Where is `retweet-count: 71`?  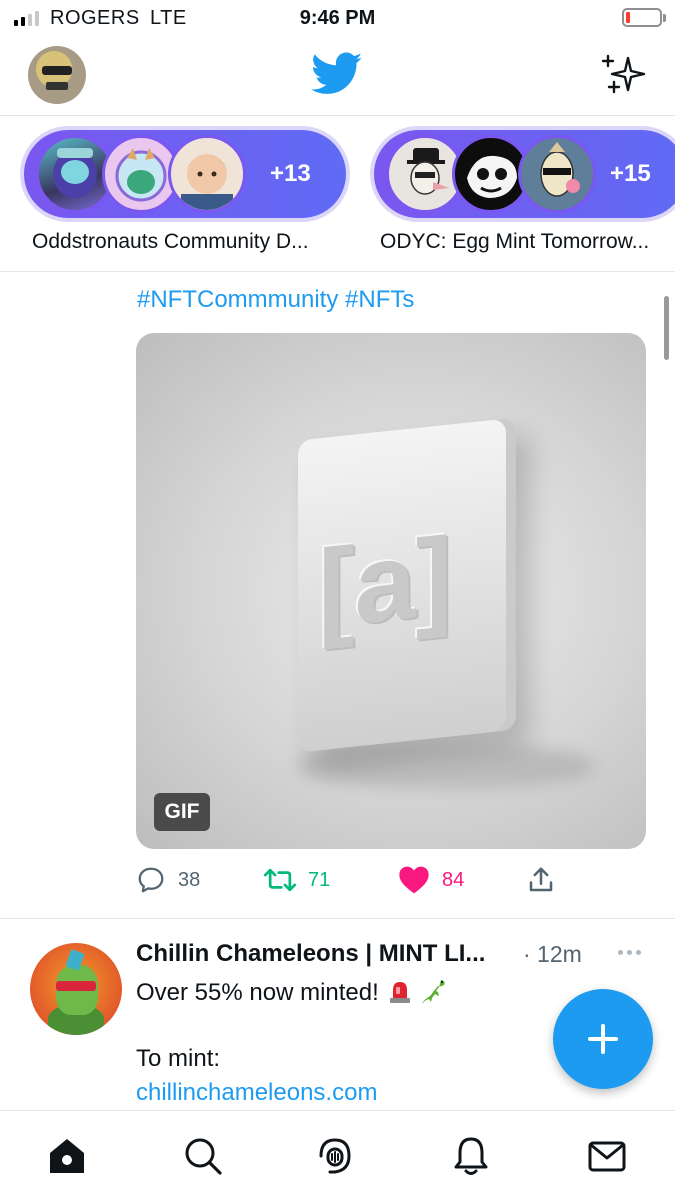 retweet-count: 71 is located at coordinates (319, 879).